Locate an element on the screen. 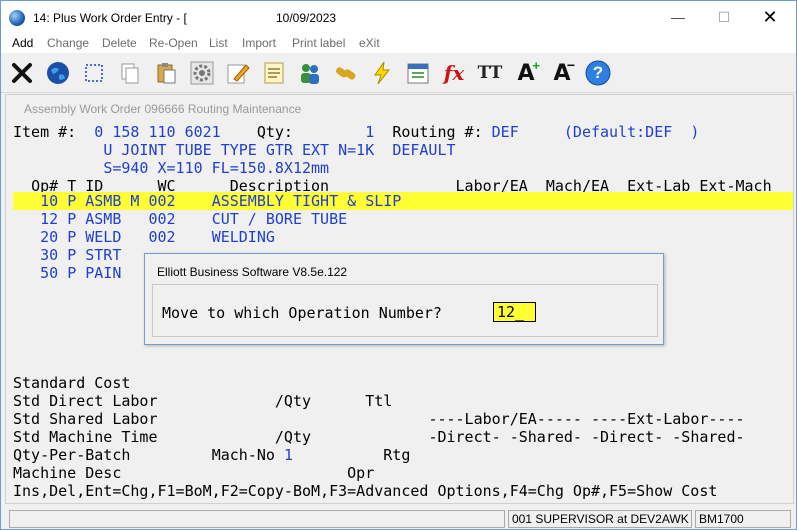  help-question-label: ? is located at coordinates (598, 72).